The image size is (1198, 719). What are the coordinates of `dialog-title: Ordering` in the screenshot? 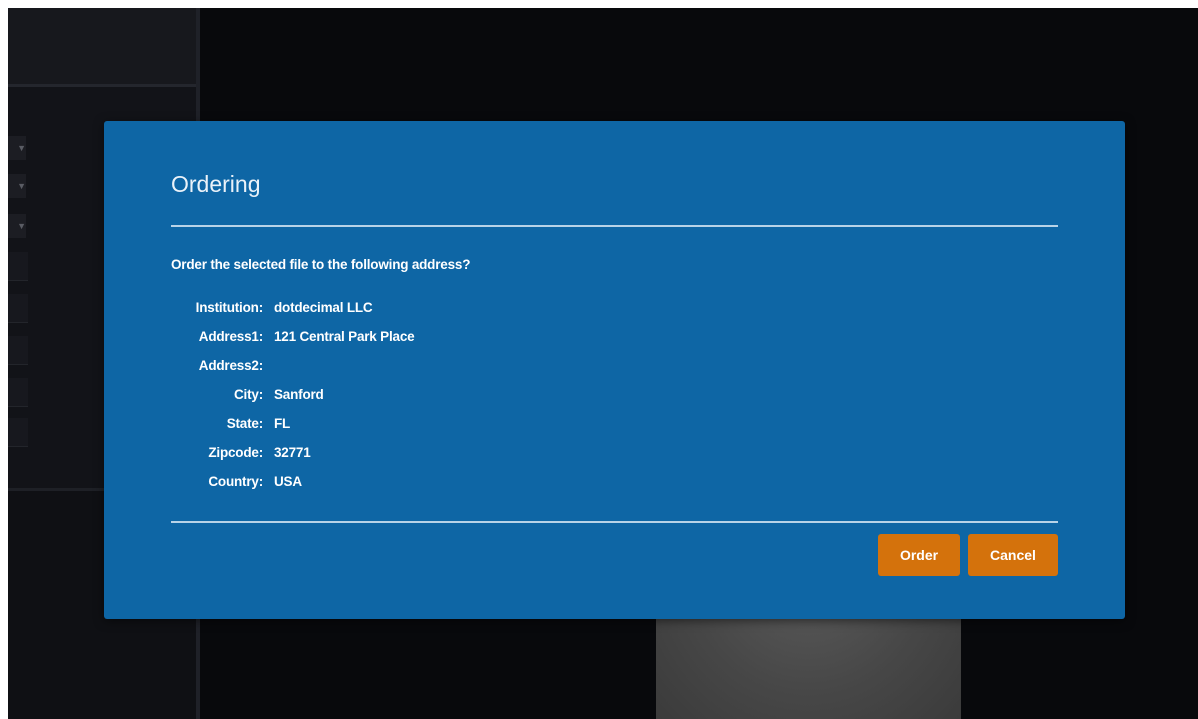 It's located at (216, 184).